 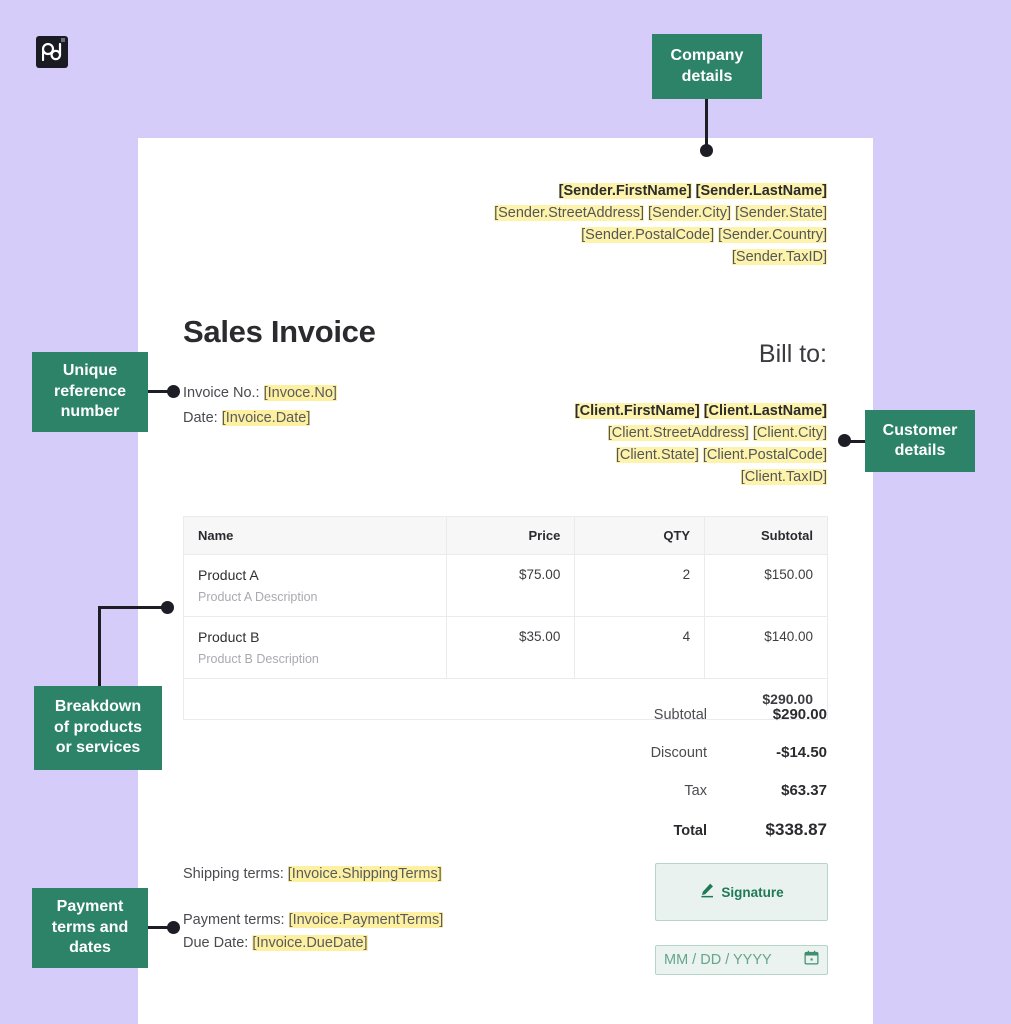 I want to click on callout-customer-line1: Customer, so click(x=920, y=430).